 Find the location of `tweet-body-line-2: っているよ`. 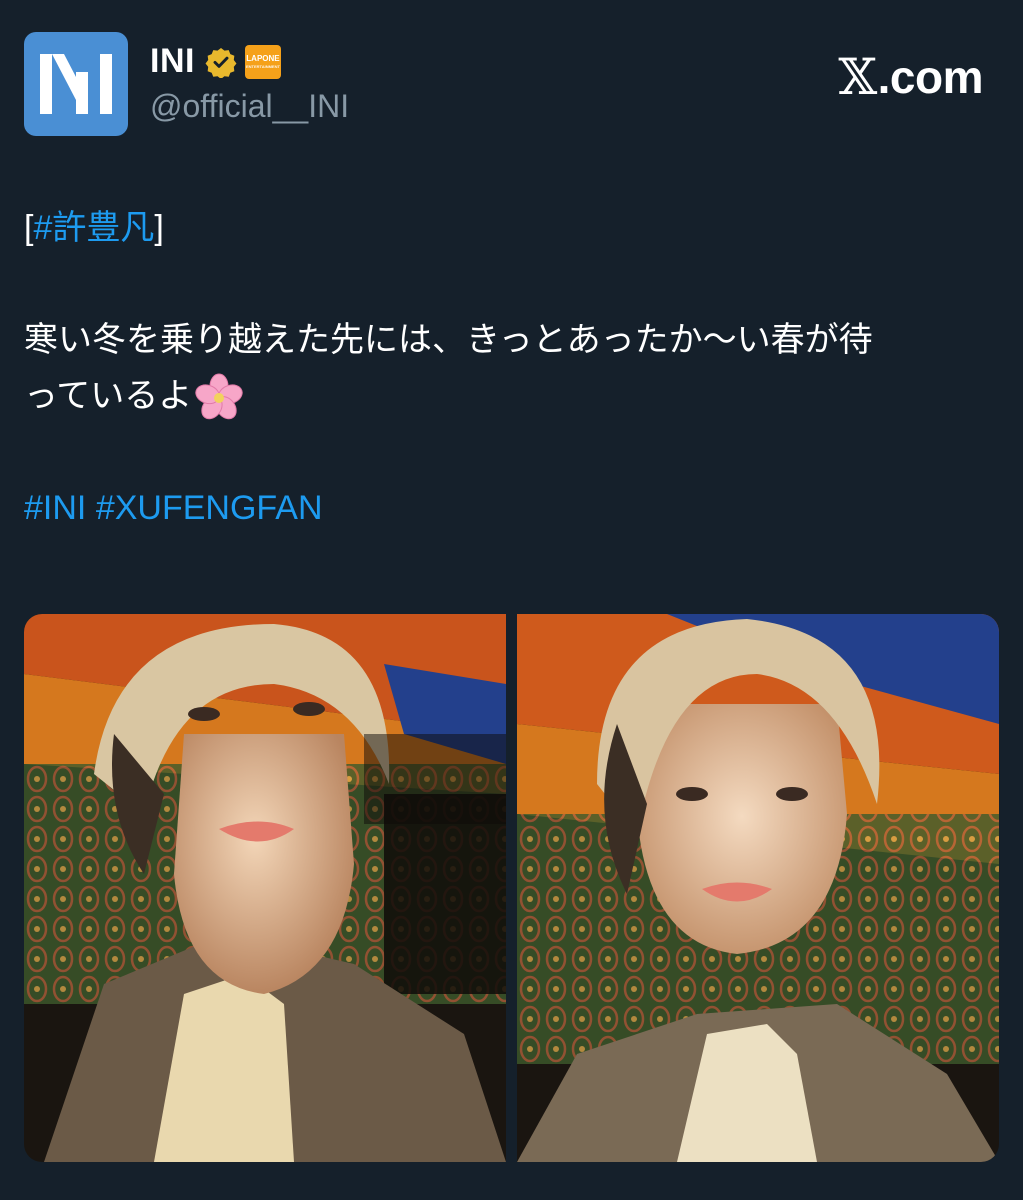

tweet-body-line-2: っているよ is located at coordinates (511, 396).